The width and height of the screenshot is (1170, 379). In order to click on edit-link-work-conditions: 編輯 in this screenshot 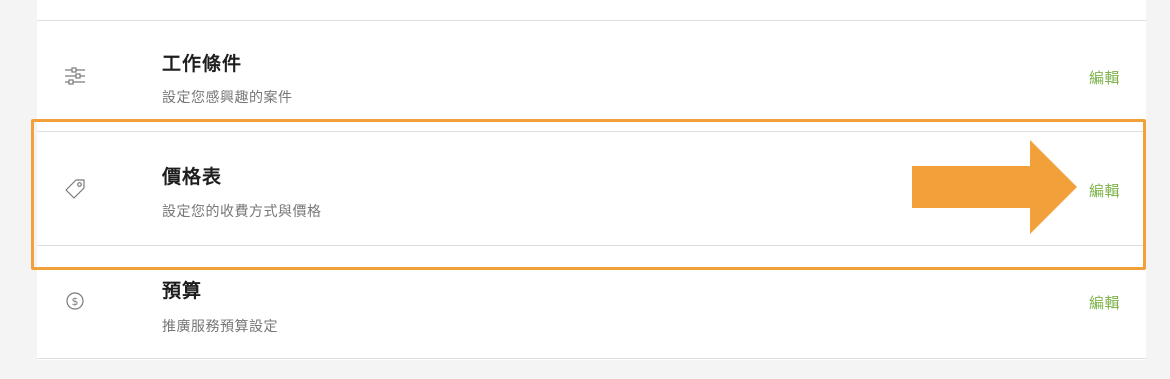, I will do `click(1104, 77)`.